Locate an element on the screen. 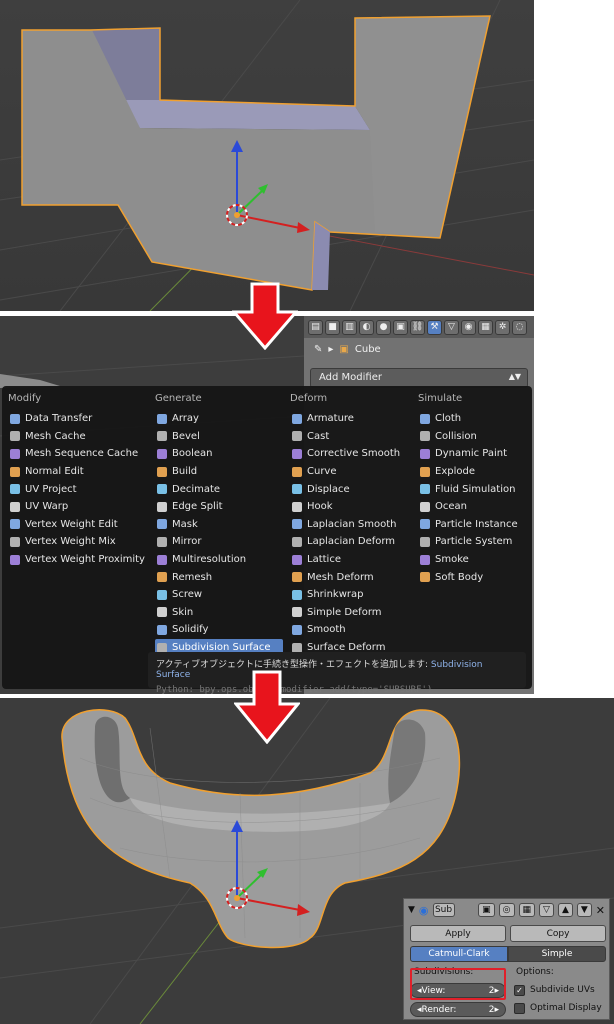  menu-header-deform: Deform is located at coordinates (309, 398).